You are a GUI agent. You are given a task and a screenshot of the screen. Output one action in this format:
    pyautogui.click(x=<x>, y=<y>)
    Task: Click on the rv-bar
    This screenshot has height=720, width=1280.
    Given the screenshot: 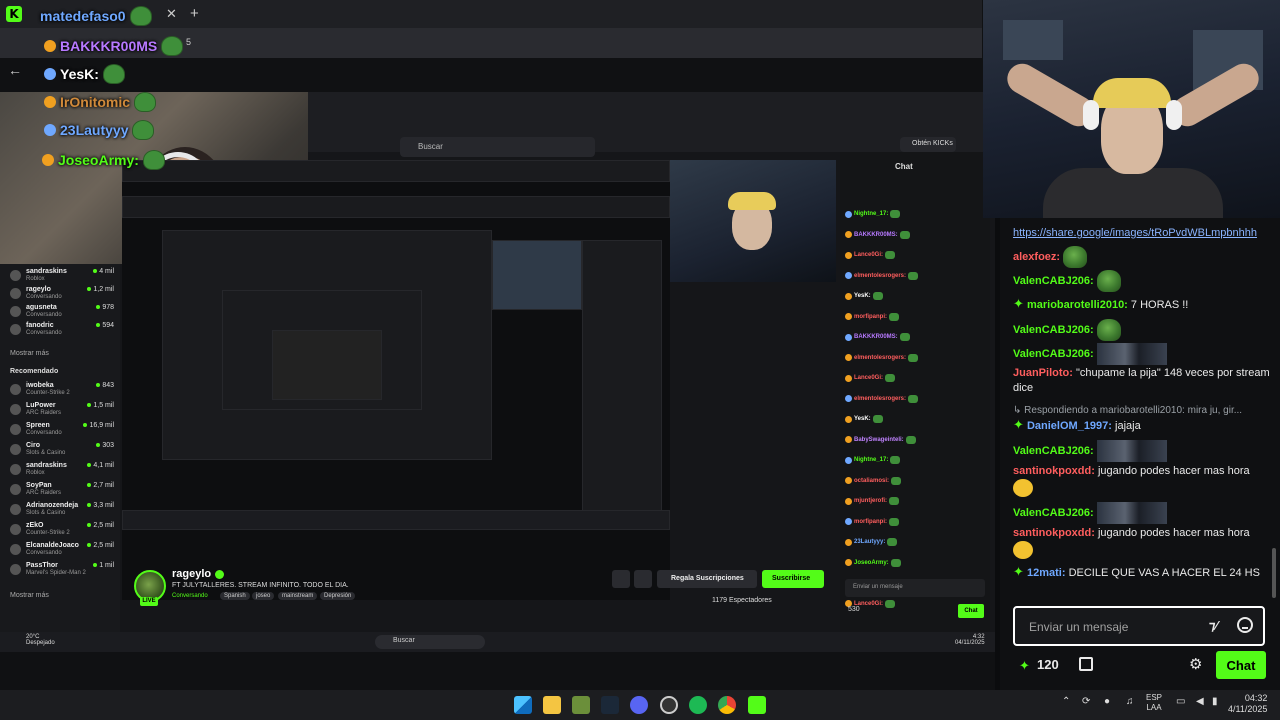 What is the action you would take?
    pyautogui.click(x=396, y=207)
    